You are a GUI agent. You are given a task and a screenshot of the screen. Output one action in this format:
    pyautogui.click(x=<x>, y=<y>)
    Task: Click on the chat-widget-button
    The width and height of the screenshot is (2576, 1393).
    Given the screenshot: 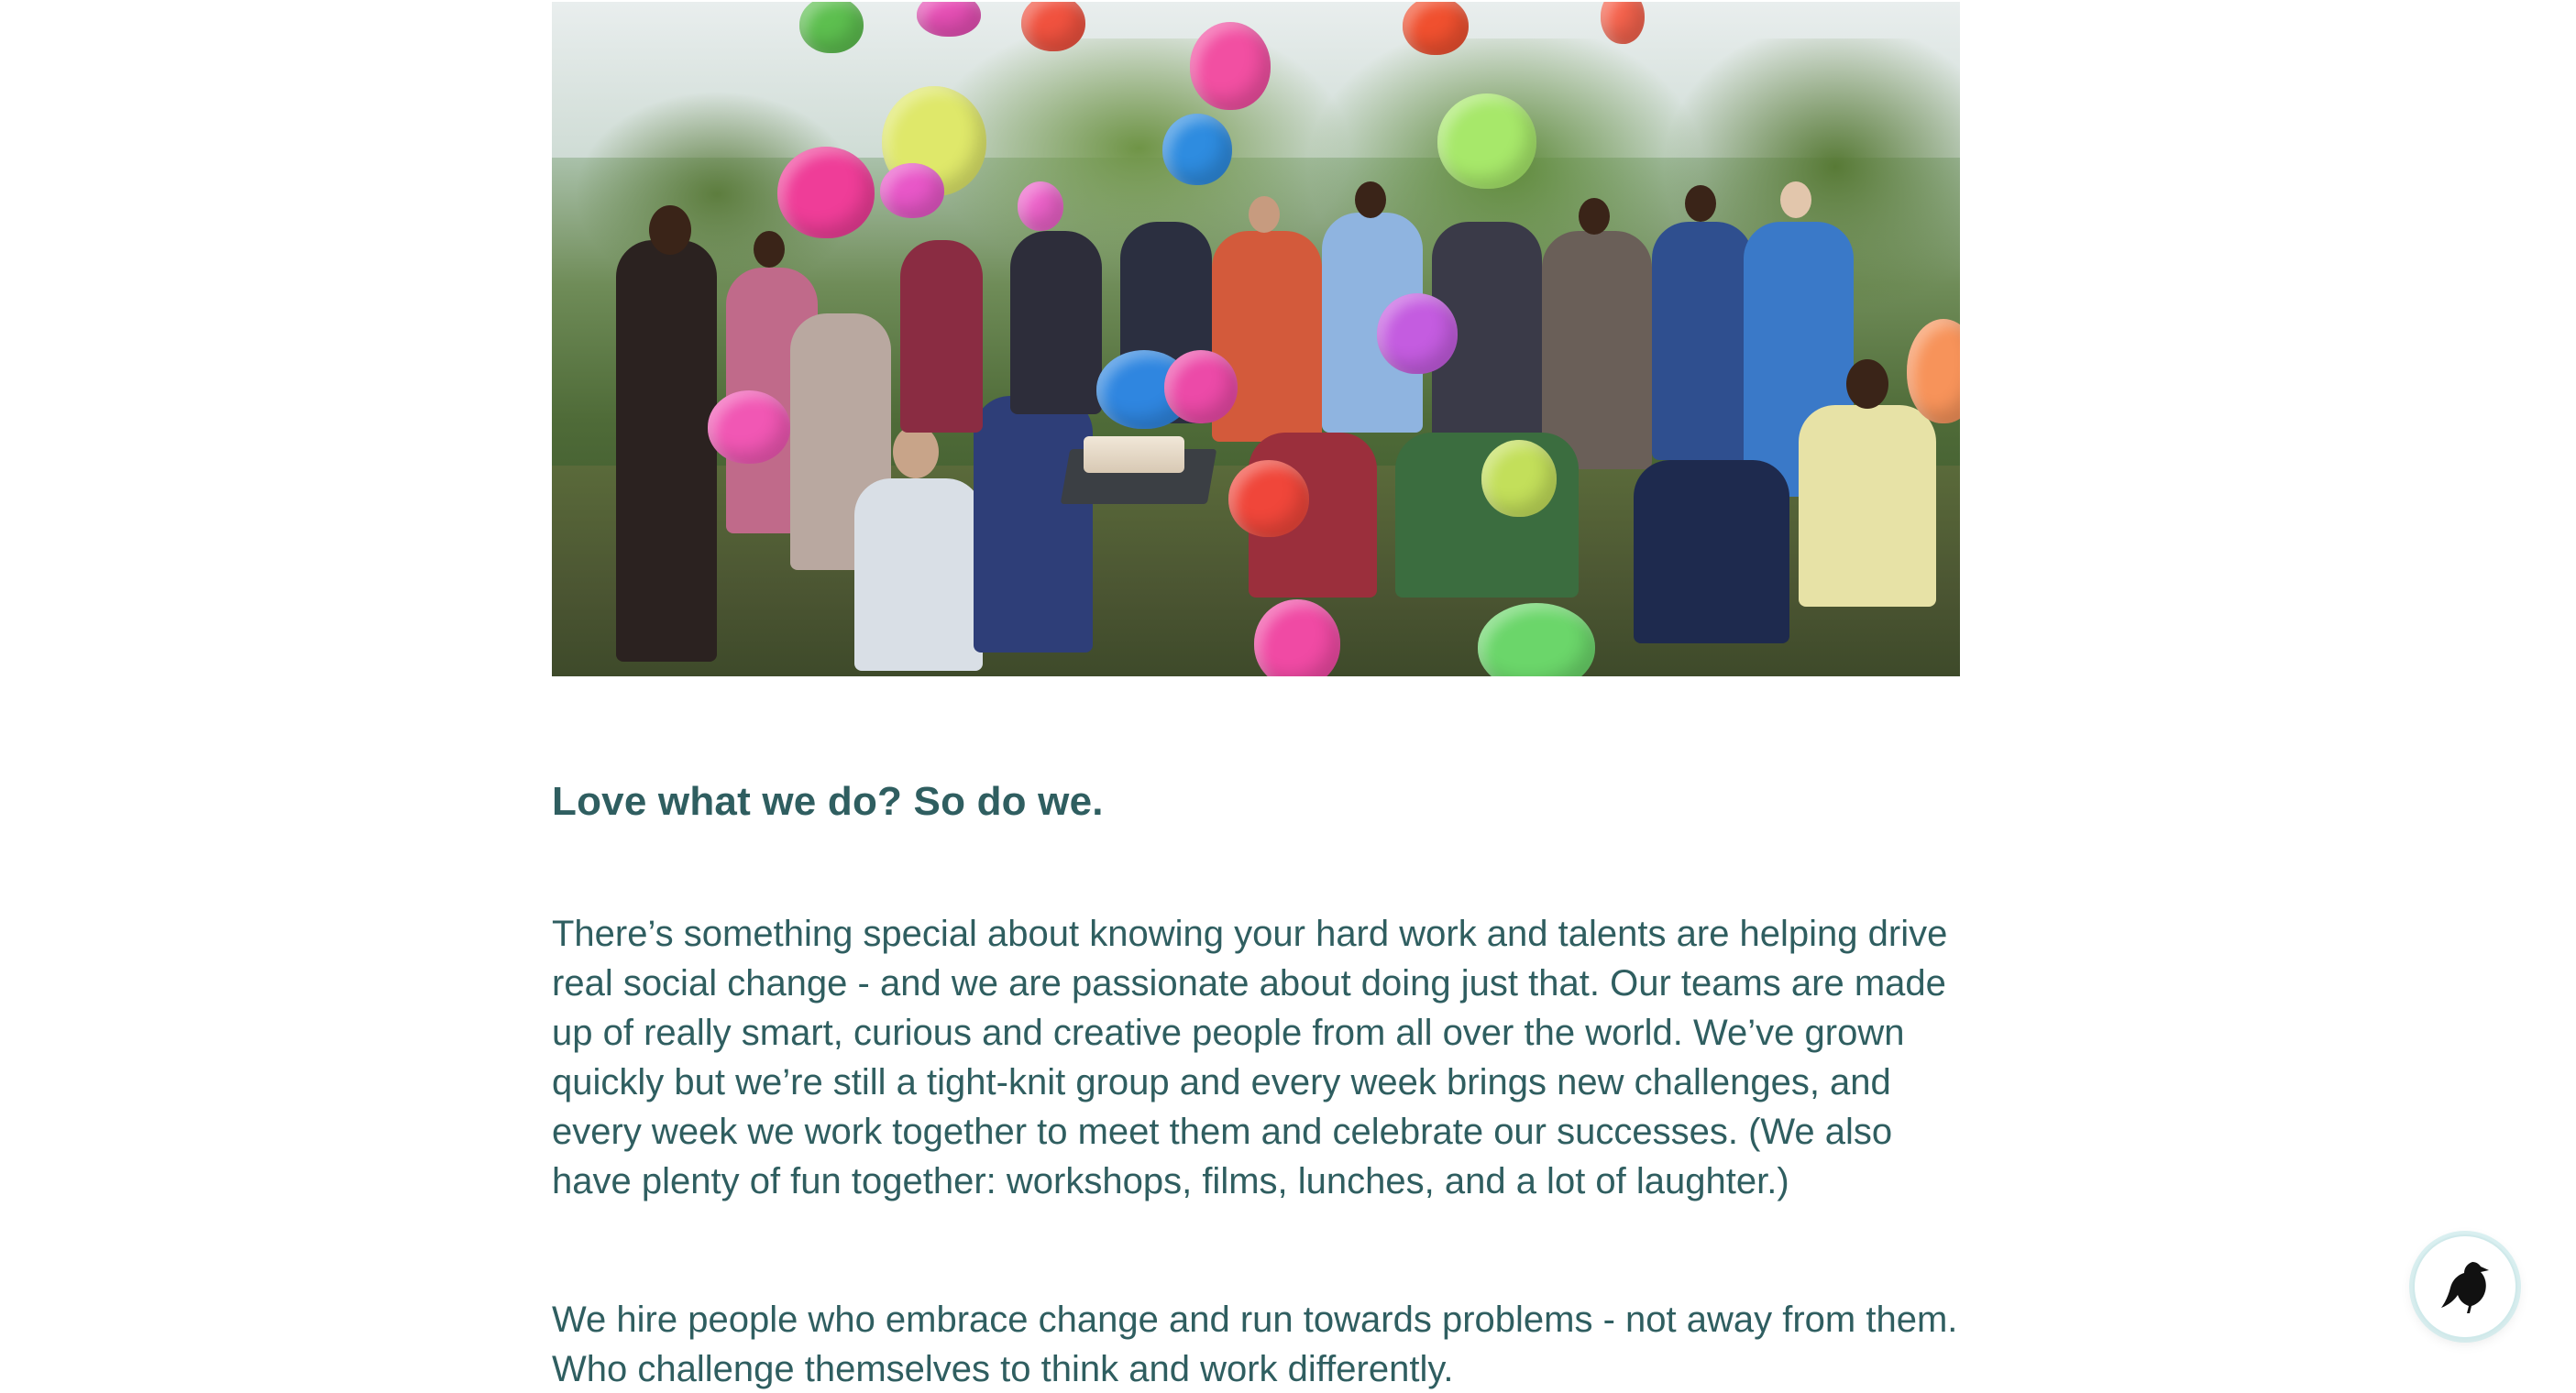 What is the action you would take?
    pyautogui.click(x=2465, y=1287)
    